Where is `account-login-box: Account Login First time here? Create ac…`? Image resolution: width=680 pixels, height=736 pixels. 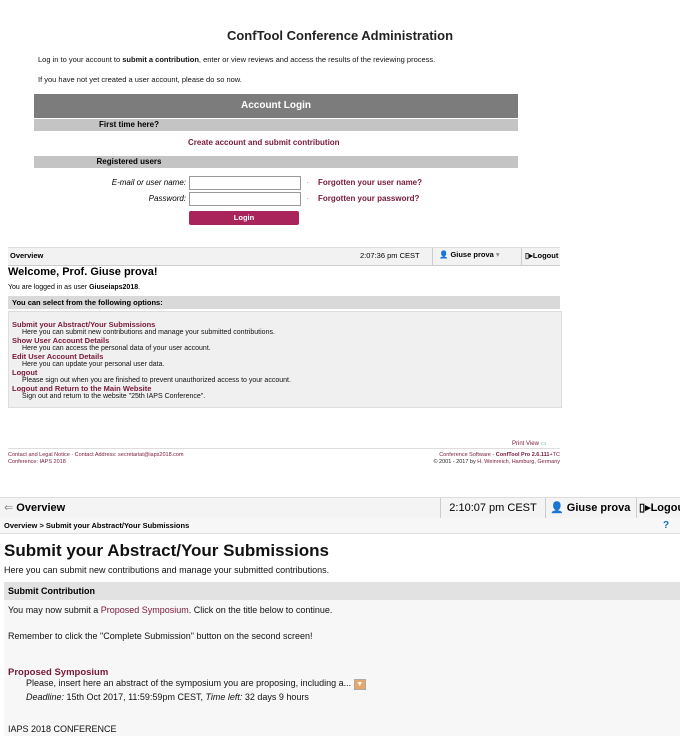
account-login-box: Account Login First time here? Create ac… is located at coordinates (276, 131).